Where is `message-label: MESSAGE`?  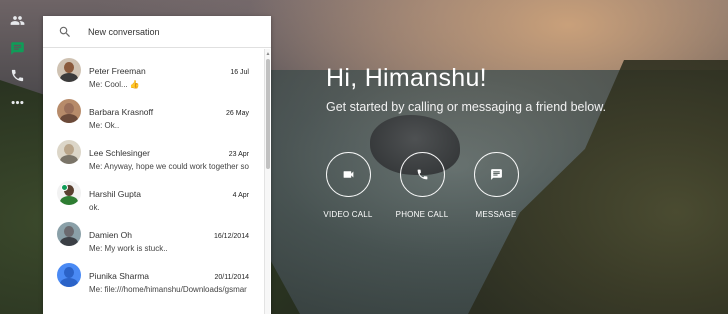
message-label: MESSAGE is located at coordinates (496, 214).